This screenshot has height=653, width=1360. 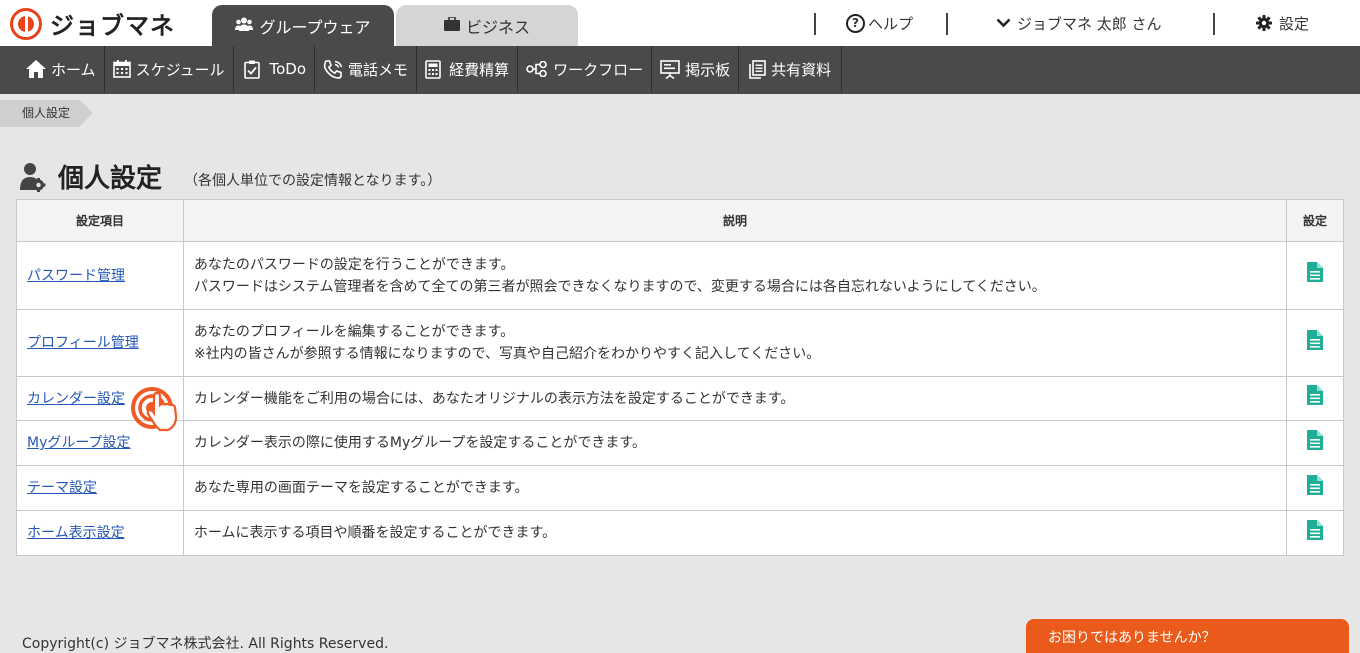 What do you see at coordinates (378, 69) in the screenshot?
I see `nav-item-phone-memo-label: 電話メモ` at bounding box center [378, 69].